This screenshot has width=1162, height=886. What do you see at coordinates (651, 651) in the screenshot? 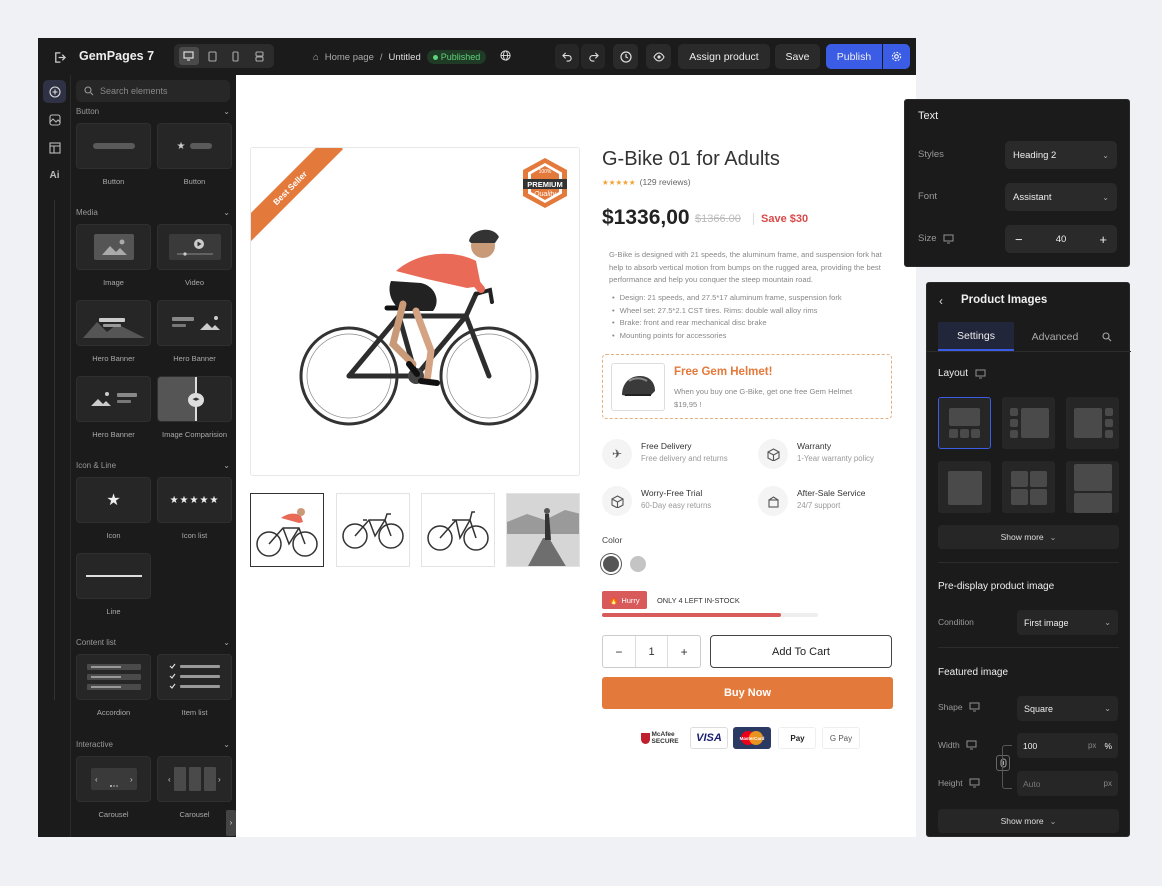
I see `qty-value: 1` at bounding box center [651, 651].